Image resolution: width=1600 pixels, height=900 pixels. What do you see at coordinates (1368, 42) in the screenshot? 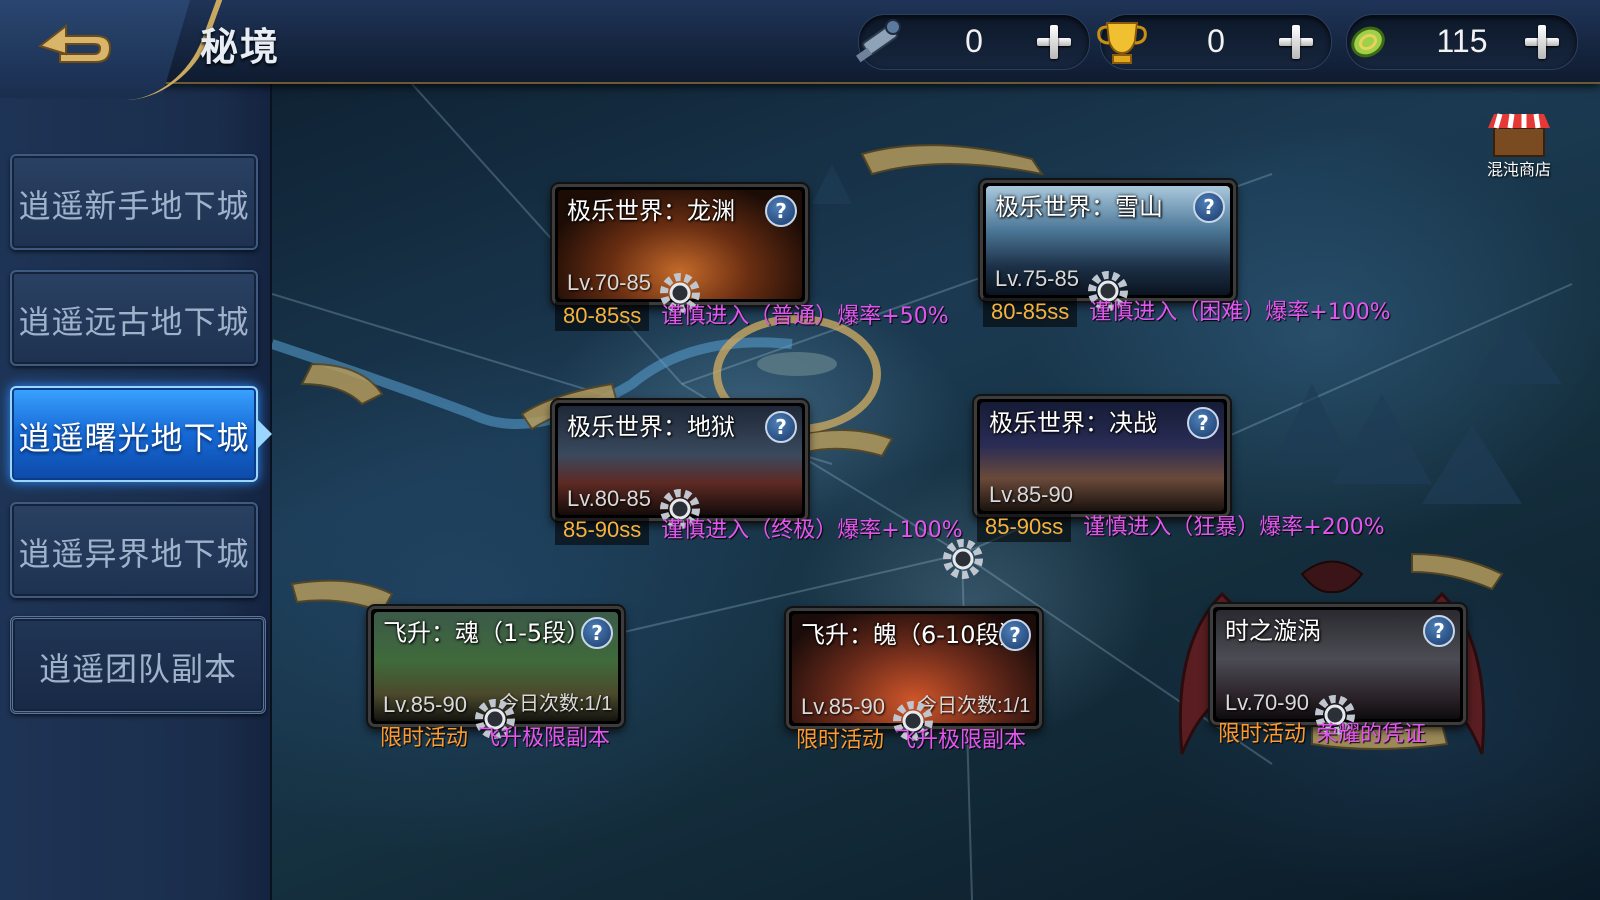
I see `gold-coin-icon` at bounding box center [1368, 42].